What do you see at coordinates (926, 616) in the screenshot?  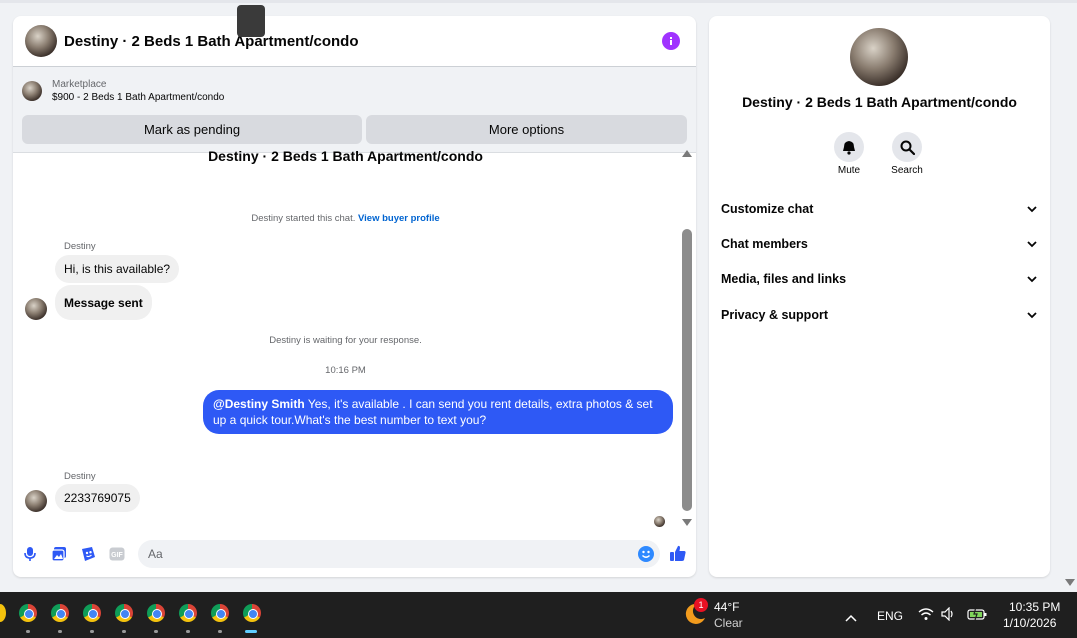 I see `wifi-icon` at bounding box center [926, 616].